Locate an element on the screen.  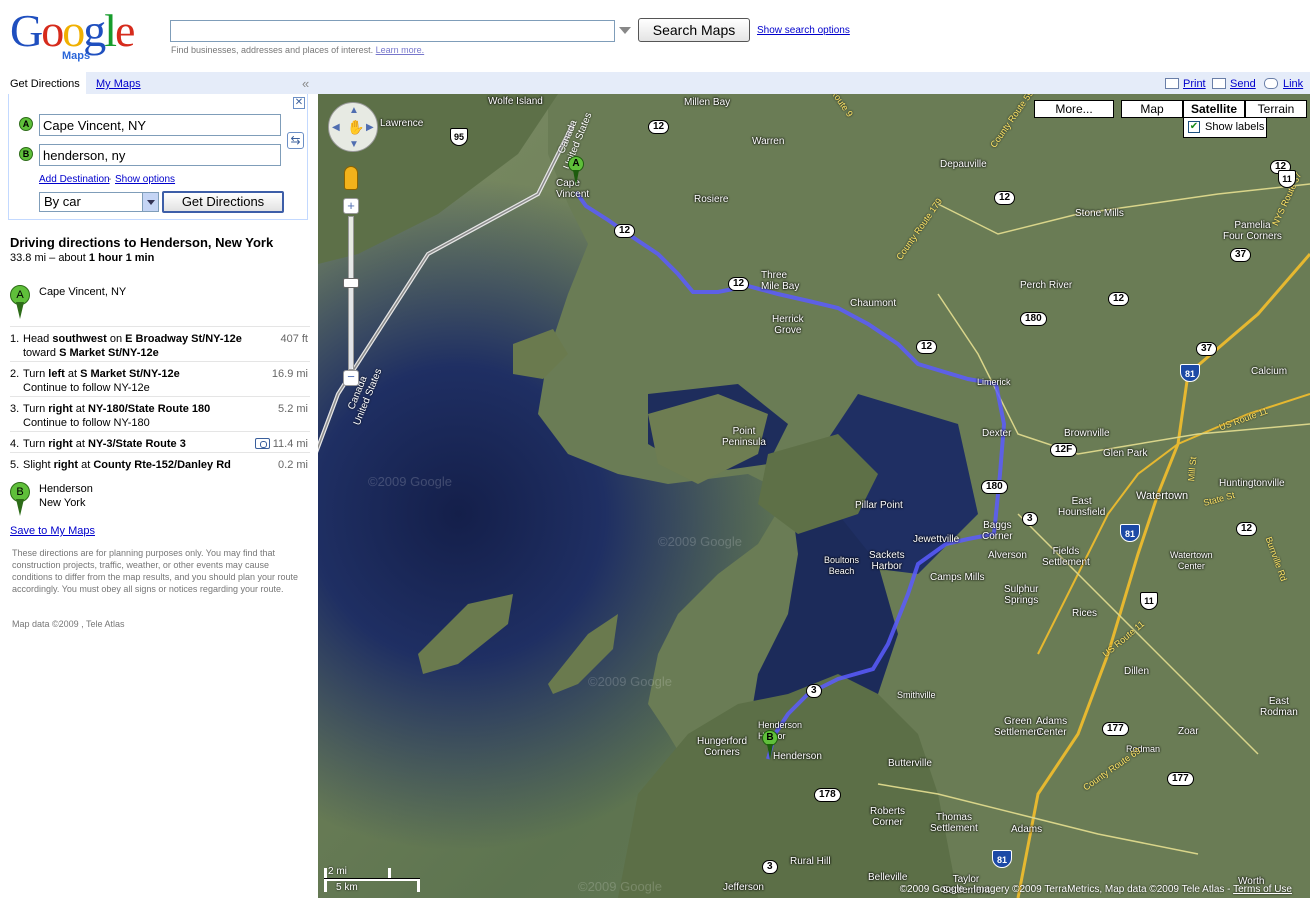
show-labels-checkbox: ✔ Show labels is located at coordinates (1225, 128).